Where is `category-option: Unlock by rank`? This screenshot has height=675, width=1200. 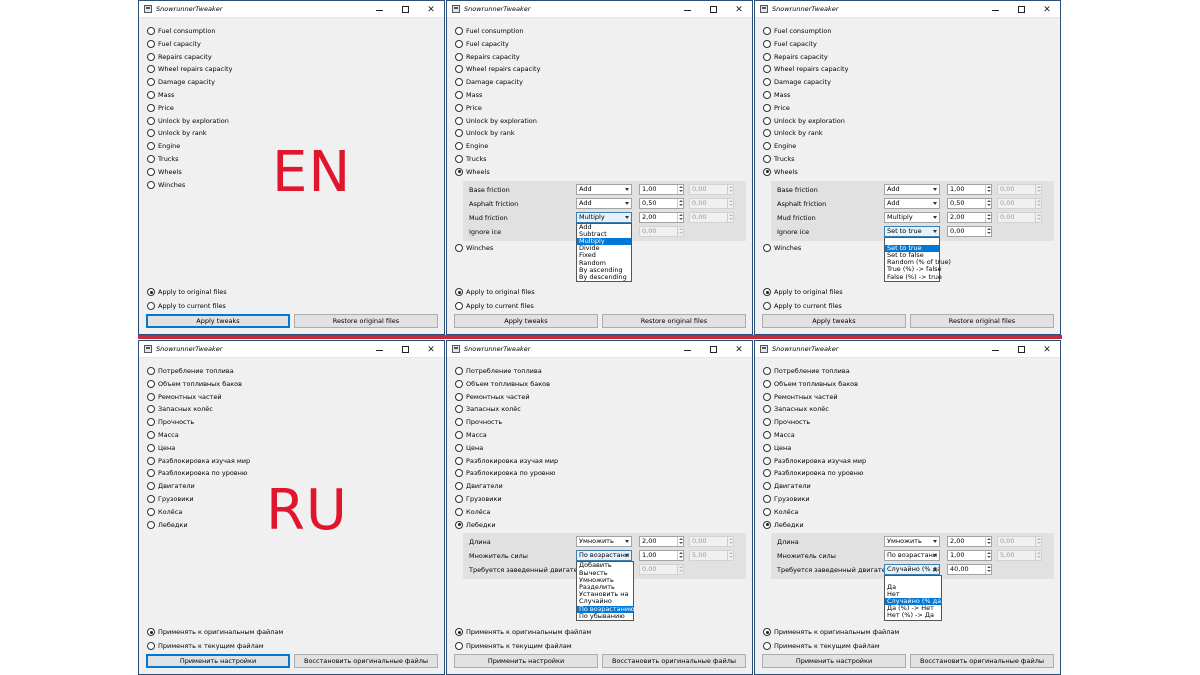 category-option: Unlock by rank is located at coordinates (485, 133).